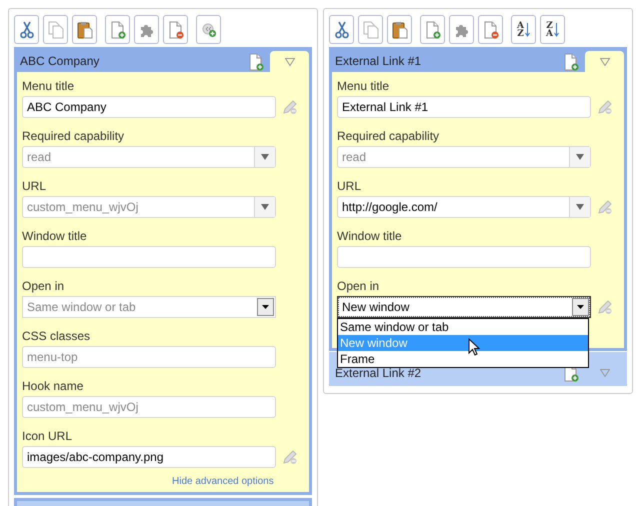  Describe the element at coordinates (464, 207) in the screenshot. I see `combo-field: http://google.com/` at that location.